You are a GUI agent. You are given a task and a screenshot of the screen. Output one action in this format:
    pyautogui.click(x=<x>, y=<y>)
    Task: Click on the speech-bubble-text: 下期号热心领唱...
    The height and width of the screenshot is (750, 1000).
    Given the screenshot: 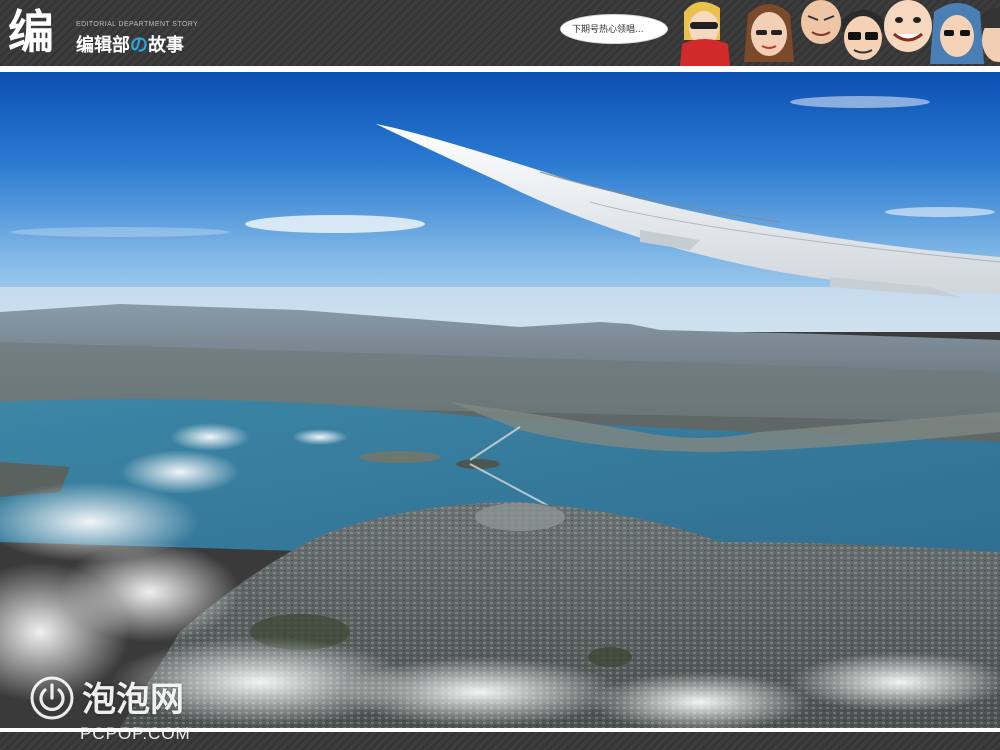 What is the action you would take?
    pyautogui.click(x=608, y=30)
    